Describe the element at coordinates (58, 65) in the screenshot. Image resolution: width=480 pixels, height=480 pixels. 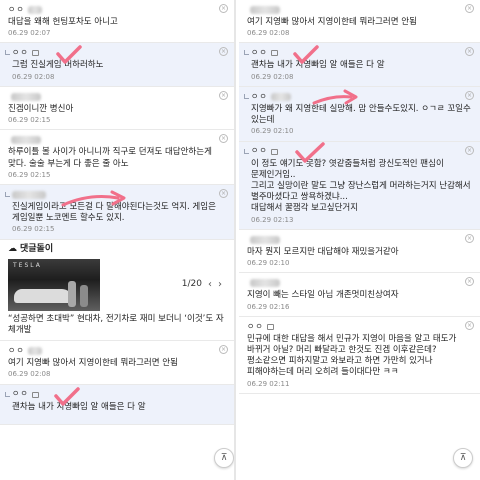
I see `comment-text: 그럼 진실게임 머하러하노` at that location.